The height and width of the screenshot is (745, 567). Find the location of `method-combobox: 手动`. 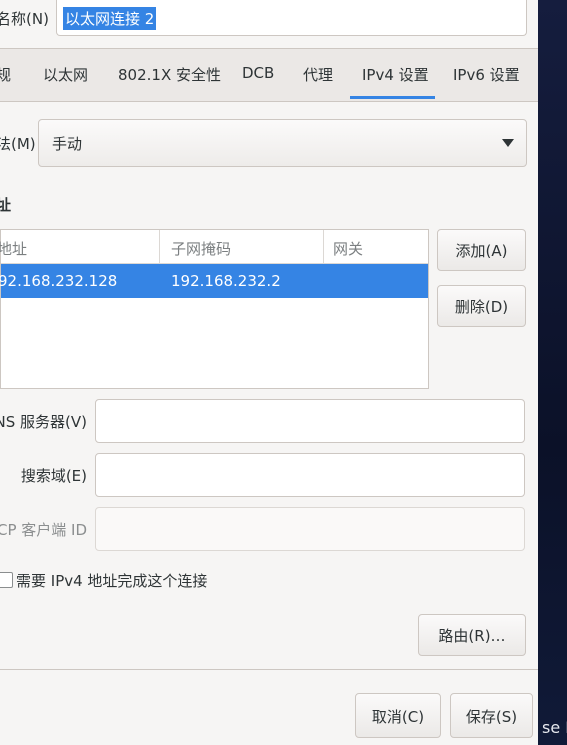

method-combobox: 手动 is located at coordinates (282, 143).